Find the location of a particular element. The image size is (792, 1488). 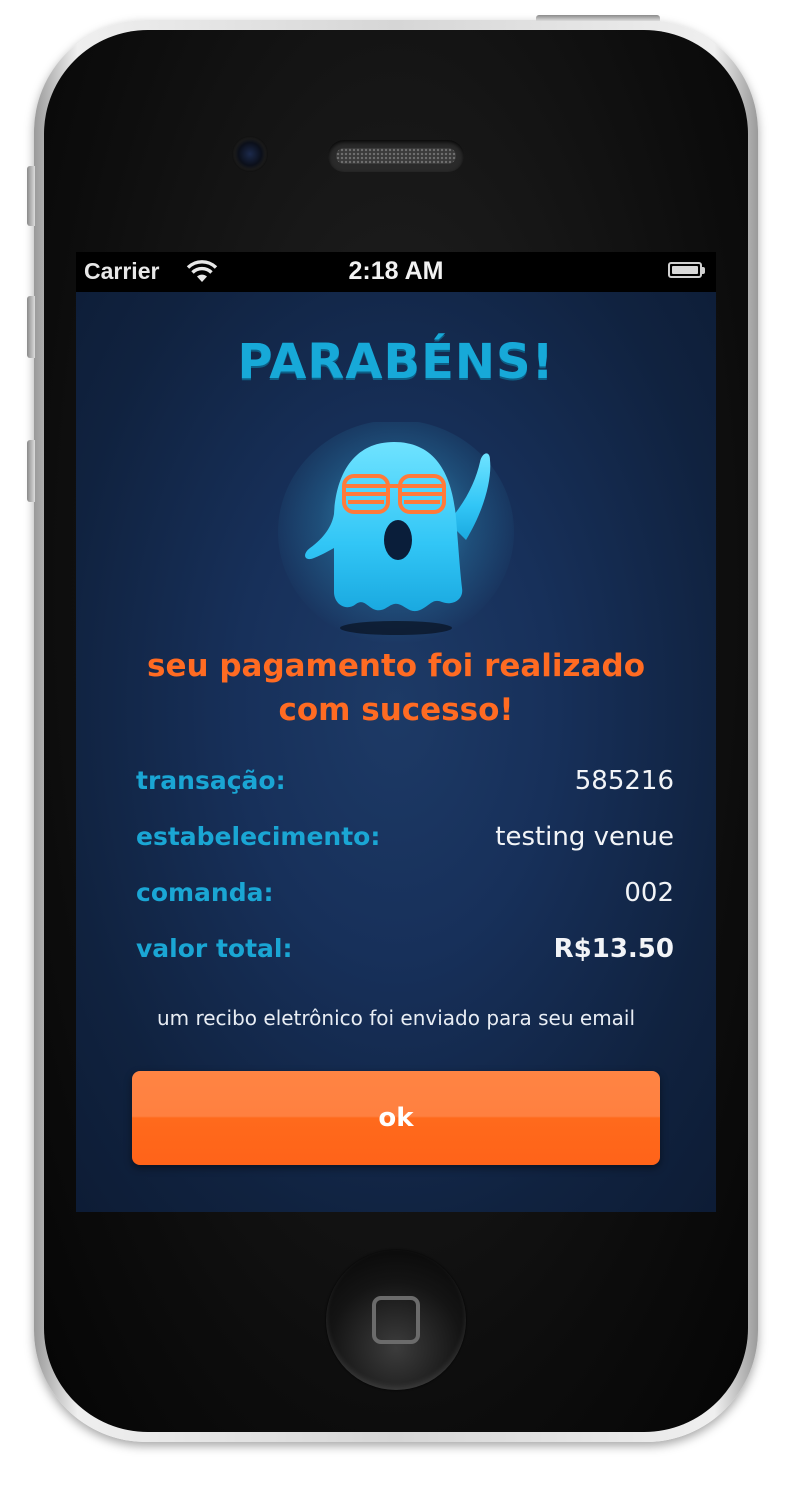

detail-label: valor total: is located at coordinates (214, 948).